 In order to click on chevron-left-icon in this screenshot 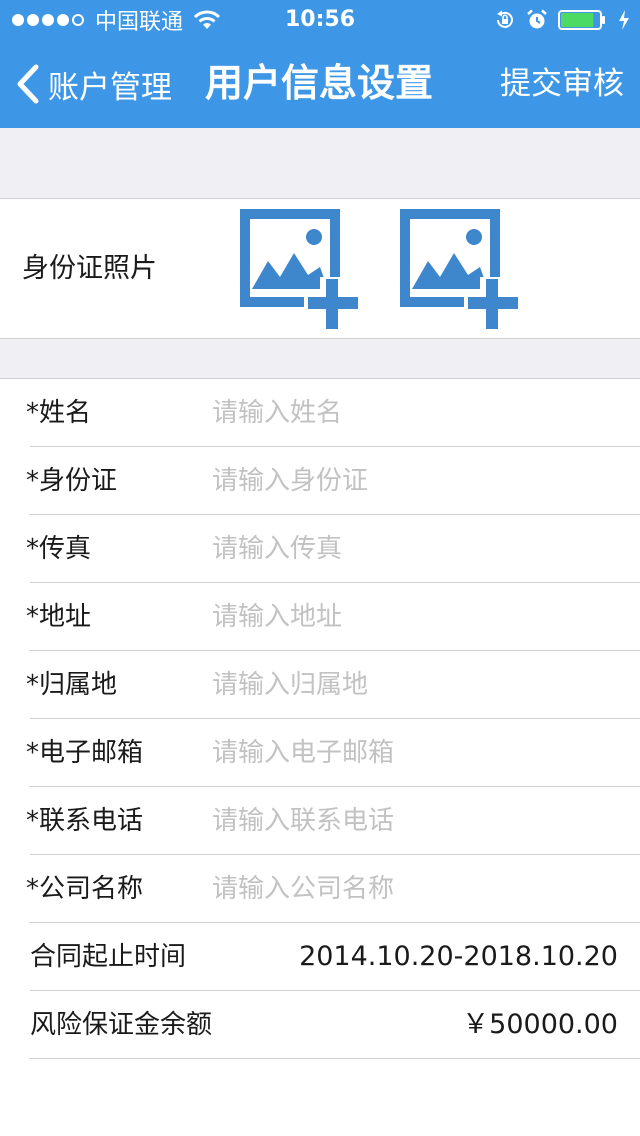, I will do `click(28, 84)`.